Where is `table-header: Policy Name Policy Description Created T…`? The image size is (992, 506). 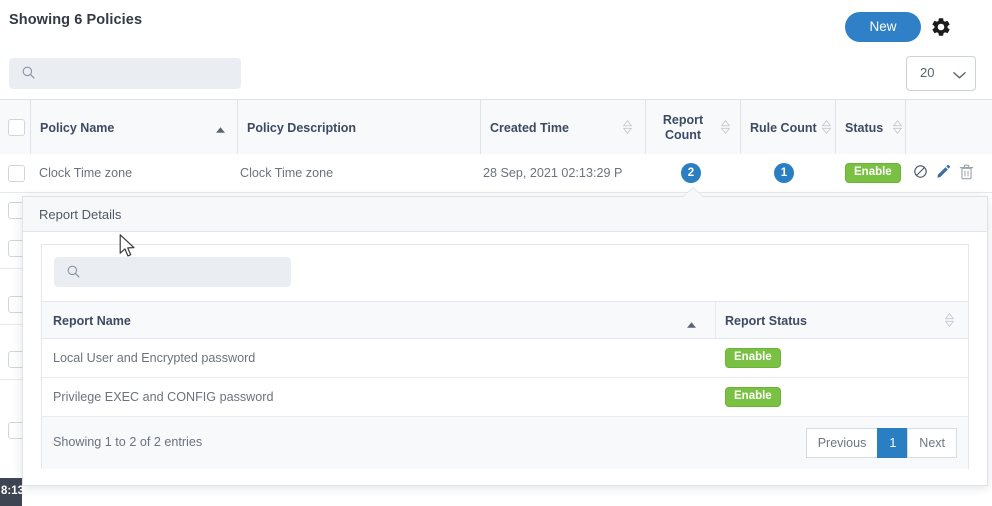 table-header: Policy Name Policy Description Created T… is located at coordinates (496, 127).